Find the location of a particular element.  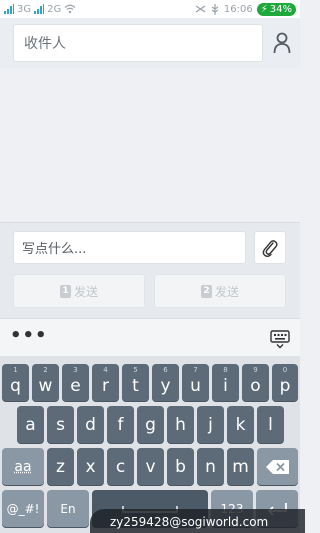

key-label: b is located at coordinates (180, 466).